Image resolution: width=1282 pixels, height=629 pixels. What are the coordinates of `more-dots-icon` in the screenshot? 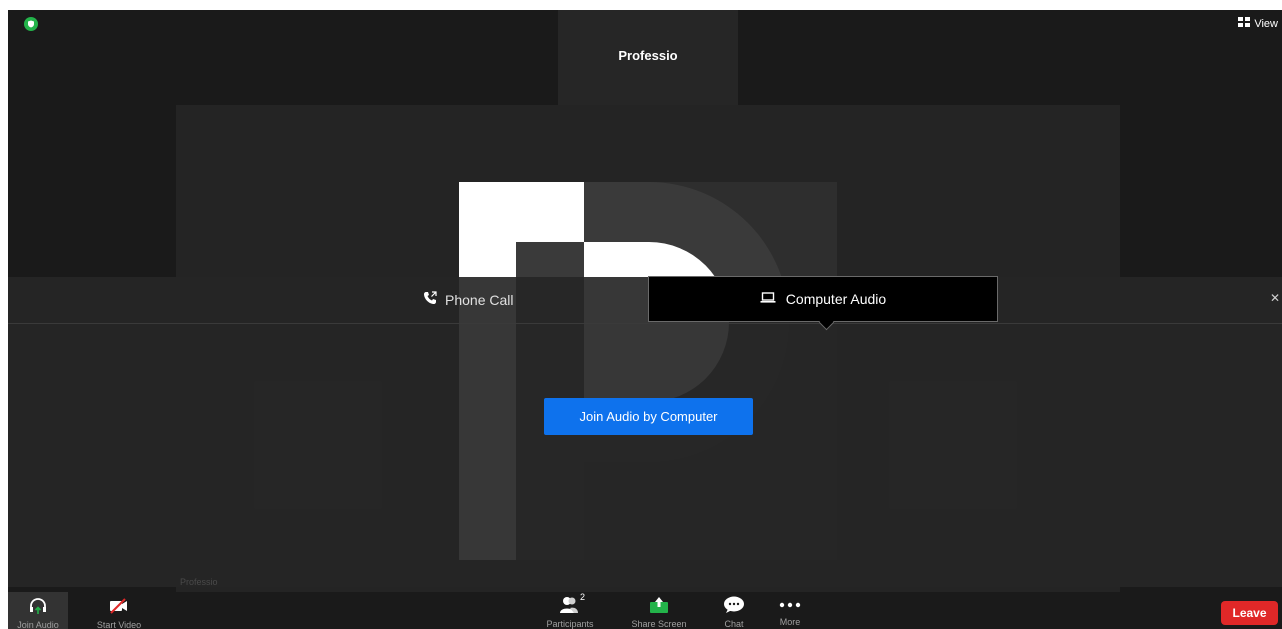 It's located at (790, 606).